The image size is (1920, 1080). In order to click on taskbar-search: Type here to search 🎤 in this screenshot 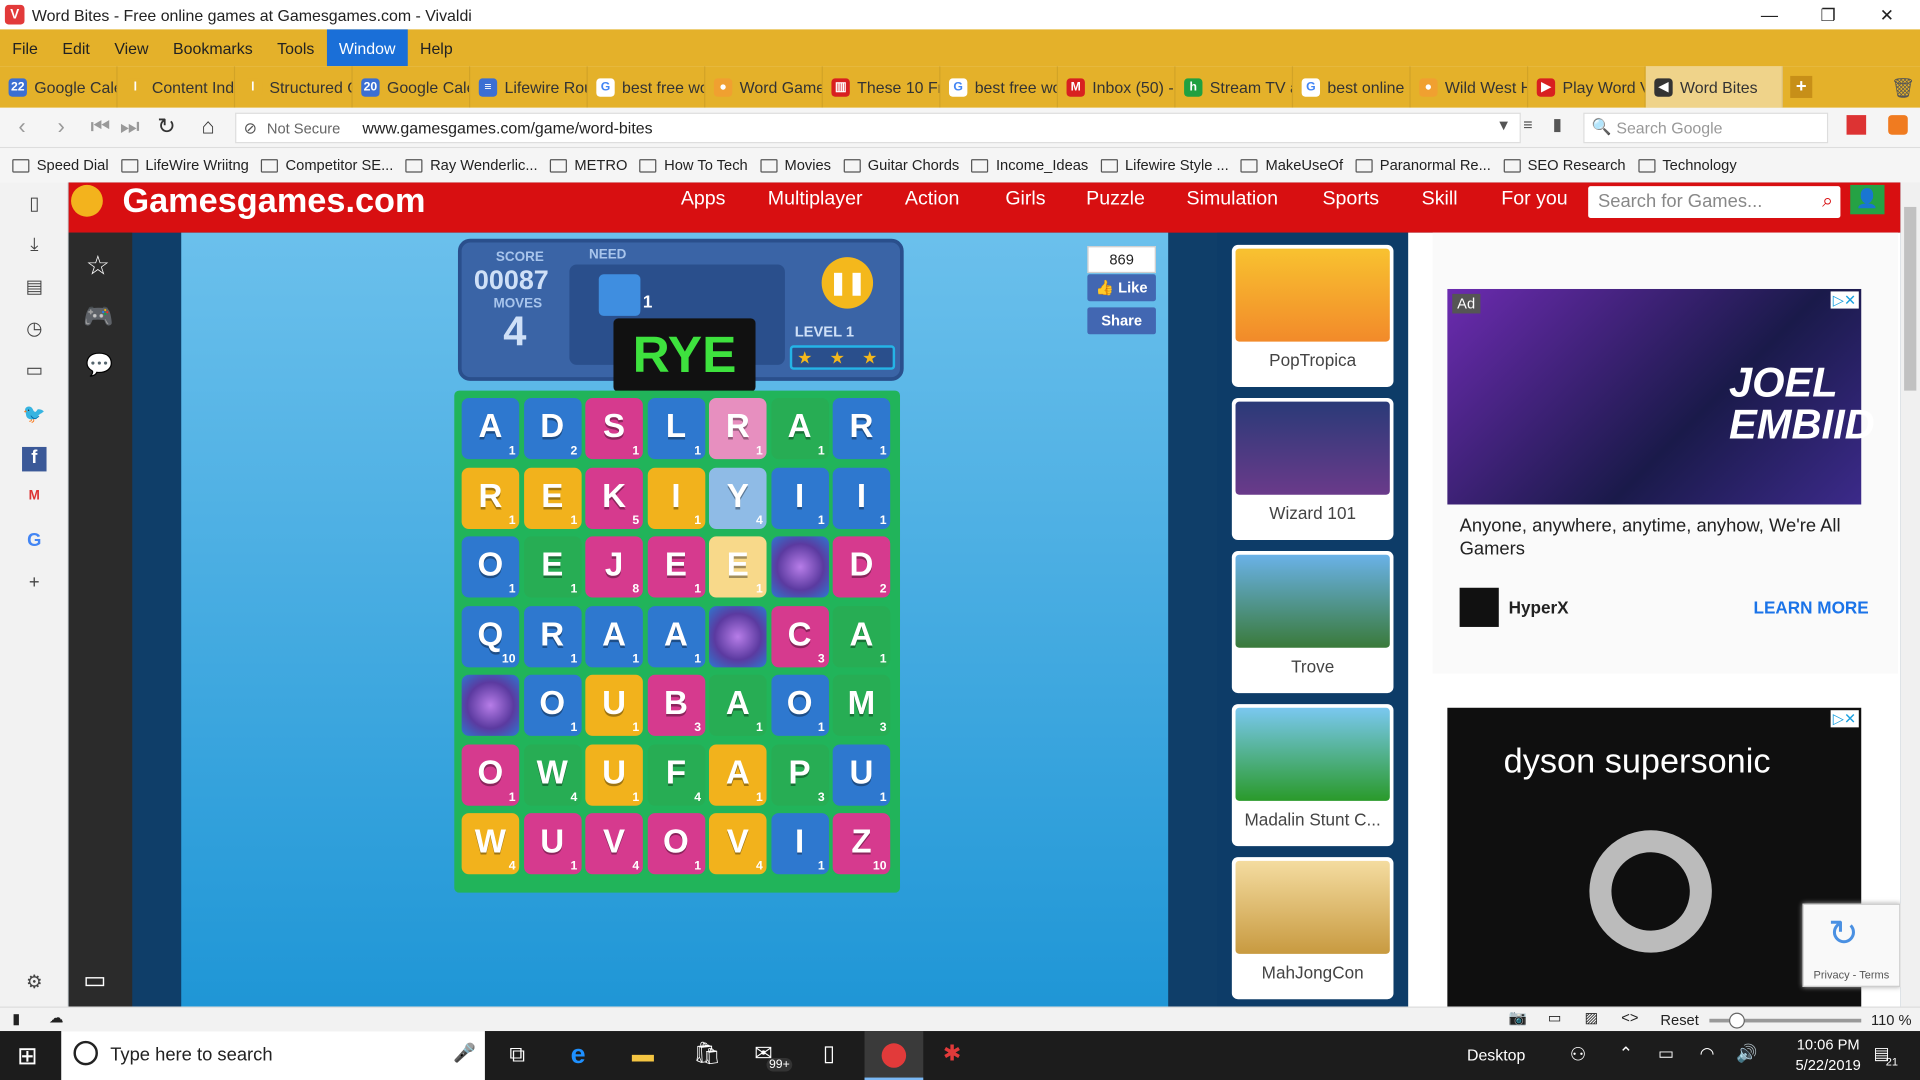, I will do `click(273, 1055)`.